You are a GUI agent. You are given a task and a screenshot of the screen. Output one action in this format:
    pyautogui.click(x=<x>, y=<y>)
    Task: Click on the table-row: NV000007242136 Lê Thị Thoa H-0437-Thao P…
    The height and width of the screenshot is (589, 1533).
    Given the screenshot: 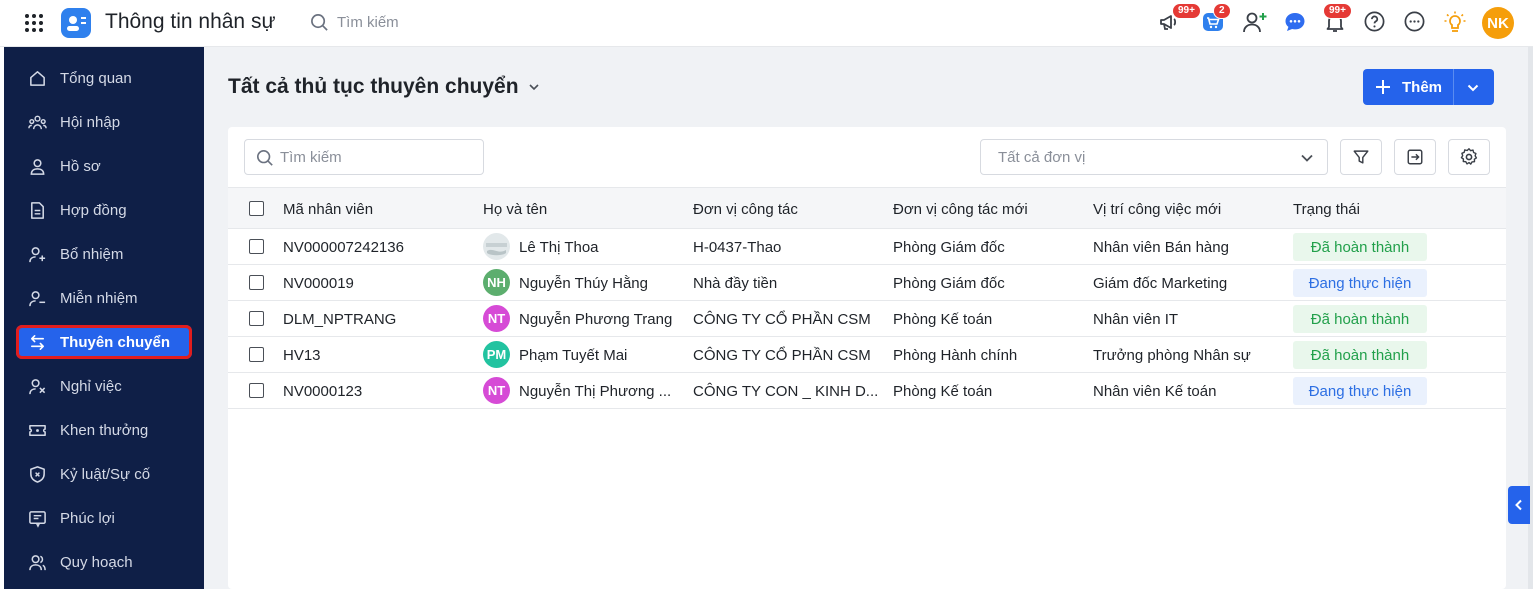 What is the action you would take?
    pyautogui.click(x=867, y=247)
    